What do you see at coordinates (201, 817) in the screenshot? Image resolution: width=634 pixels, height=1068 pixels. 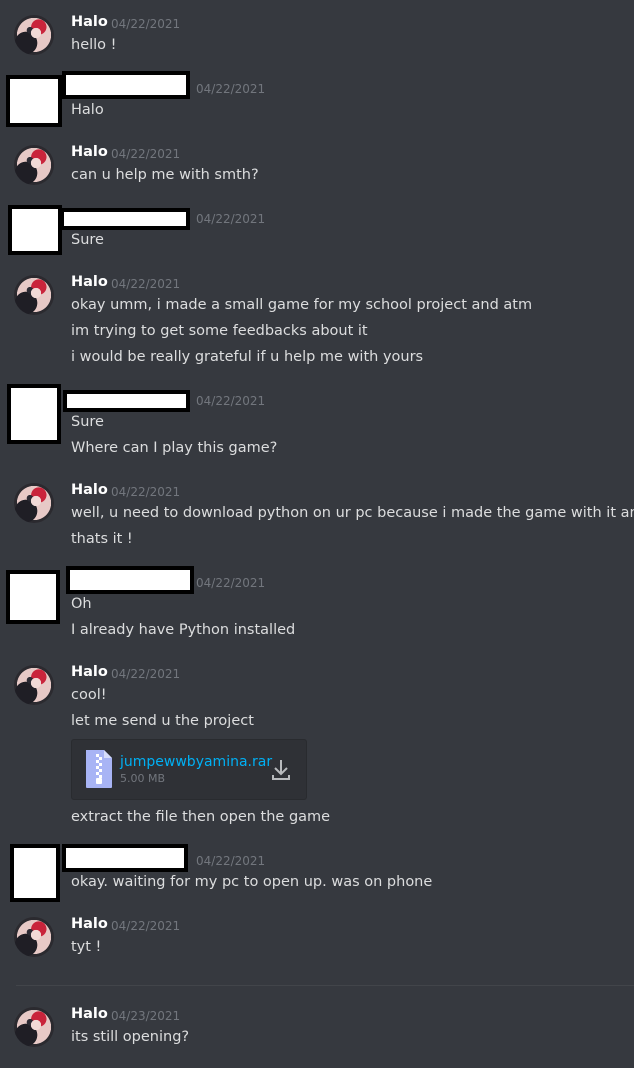 I see `message-text: extract the file then open the game` at bounding box center [201, 817].